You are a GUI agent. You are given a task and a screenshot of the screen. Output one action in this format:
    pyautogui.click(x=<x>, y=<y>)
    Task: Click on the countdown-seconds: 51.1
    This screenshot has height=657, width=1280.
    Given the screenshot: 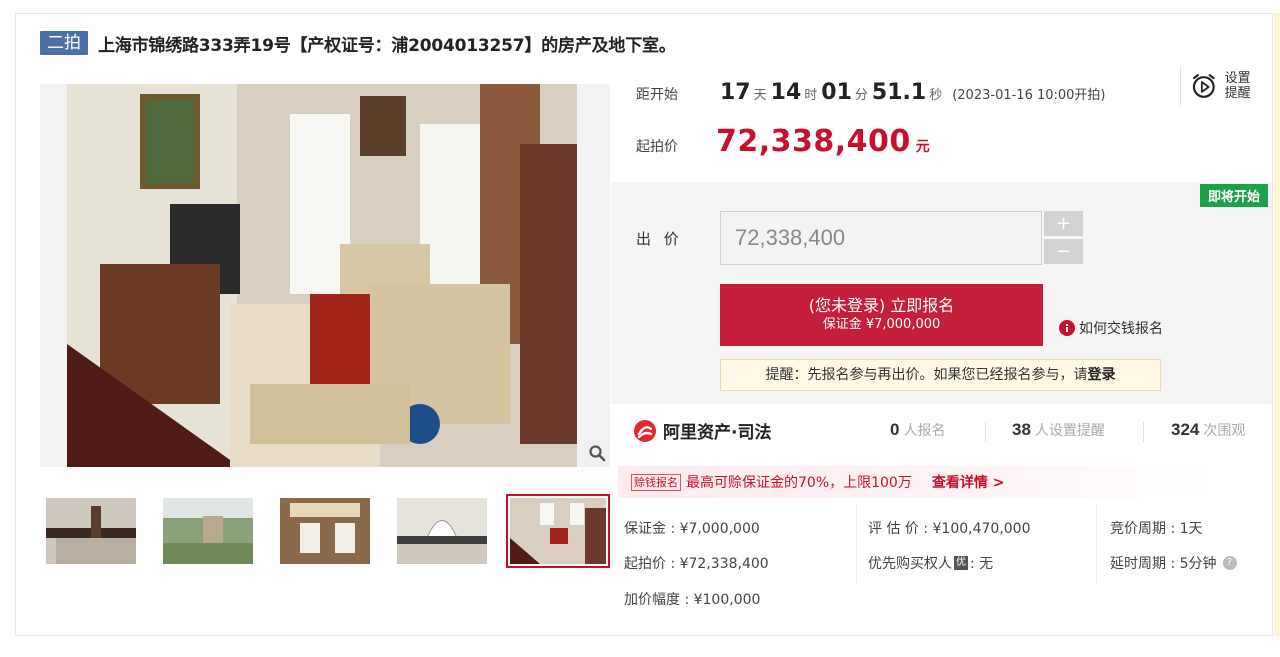 What is the action you would take?
    pyautogui.click(x=899, y=92)
    